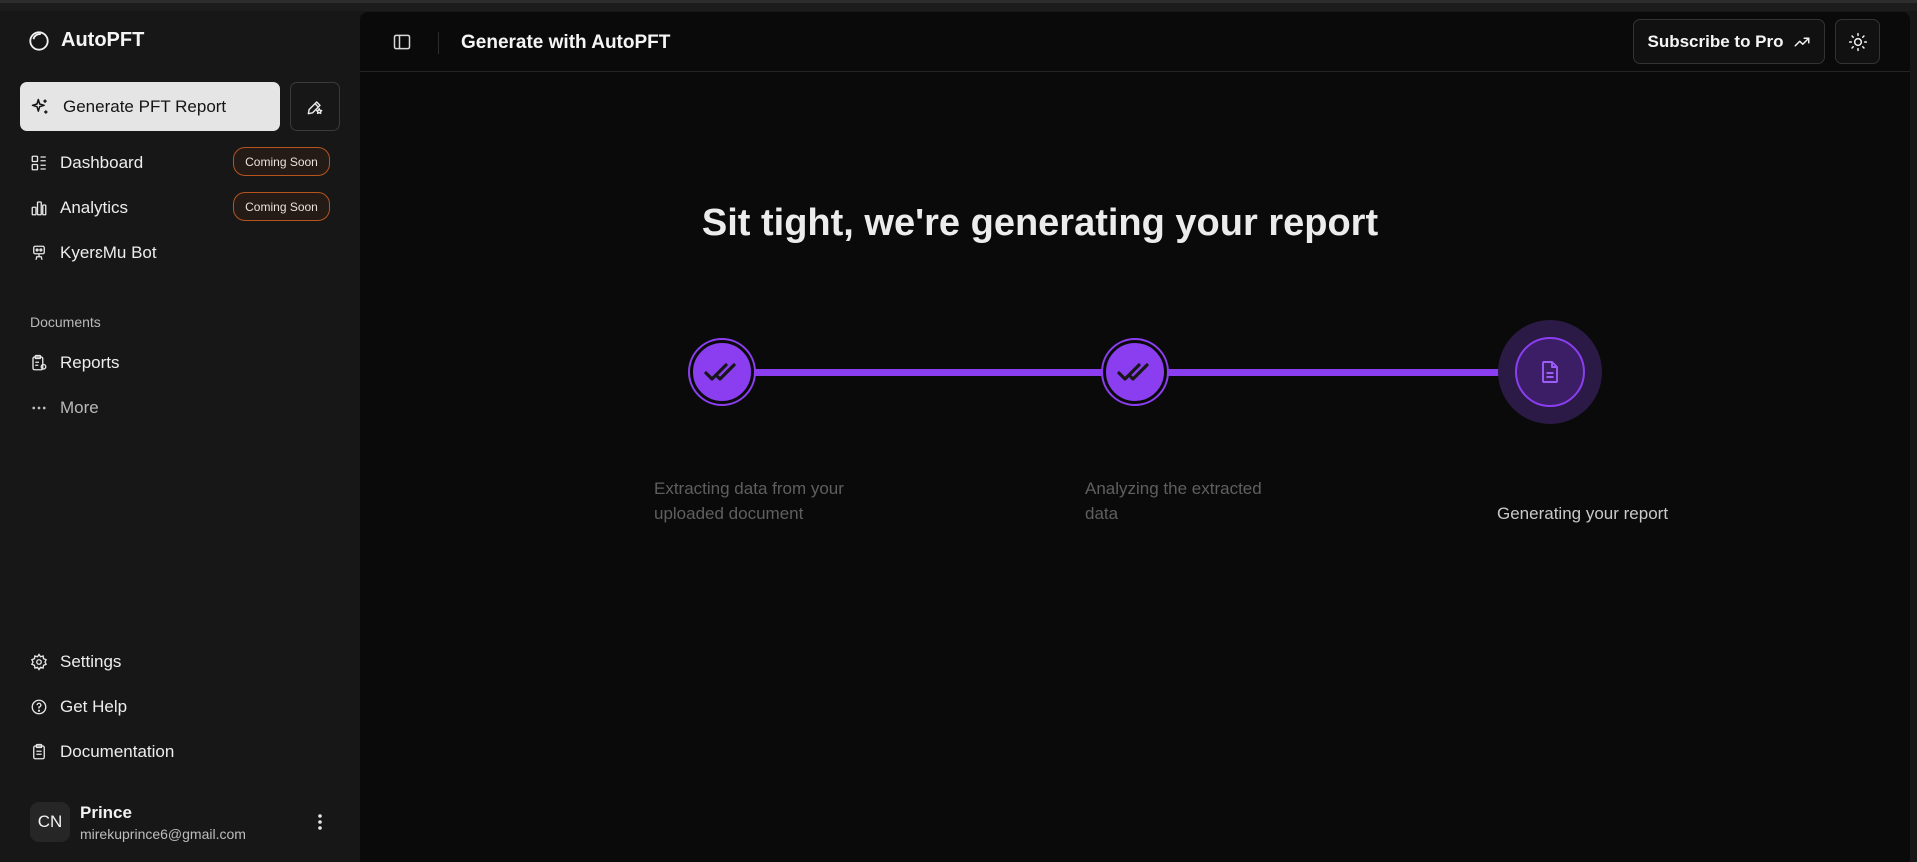 The height and width of the screenshot is (862, 1917). Describe the element at coordinates (108, 252) in the screenshot. I see `sidebar-item-label: KyerɛMu Bot` at that location.